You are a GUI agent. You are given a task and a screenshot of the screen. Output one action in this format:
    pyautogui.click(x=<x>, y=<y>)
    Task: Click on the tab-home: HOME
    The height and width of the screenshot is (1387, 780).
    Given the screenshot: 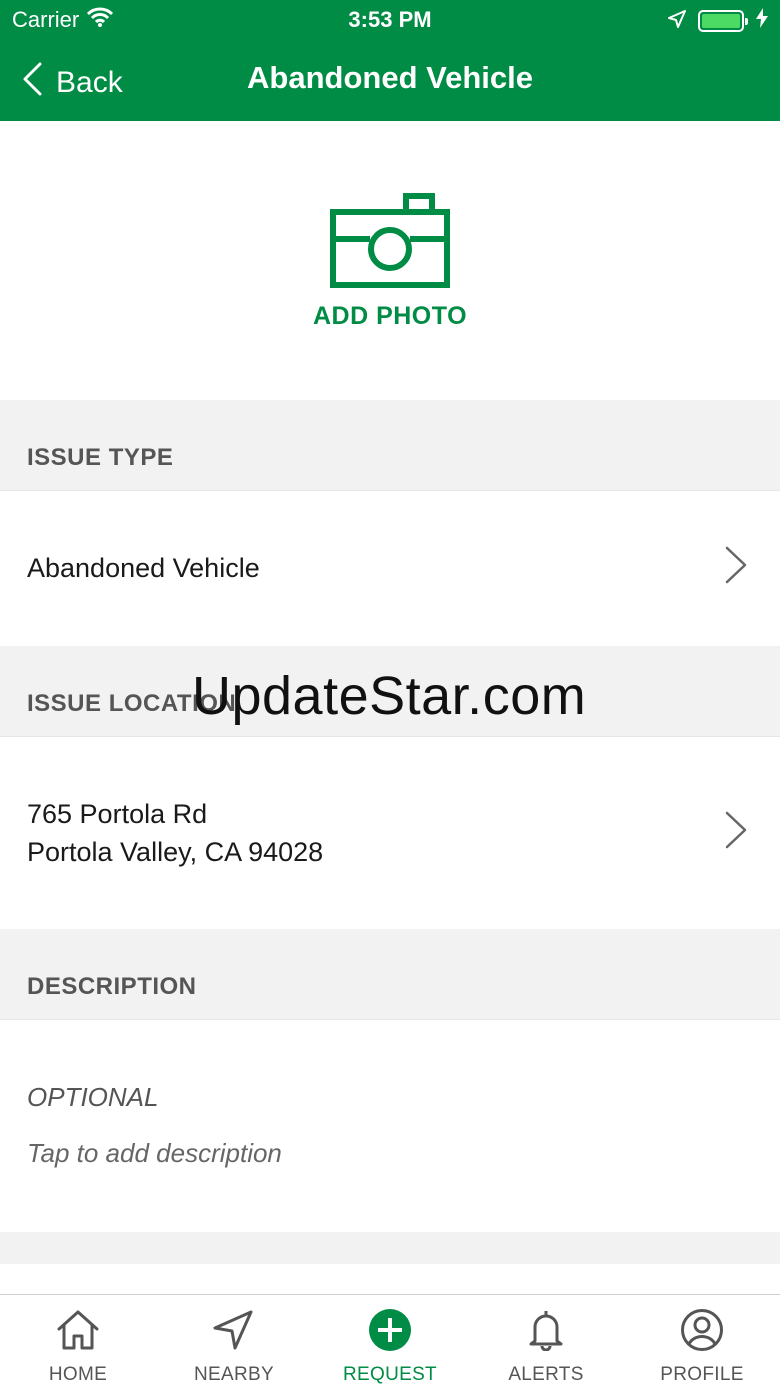 What is the action you would take?
    pyautogui.click(x=78, y=1341)
    